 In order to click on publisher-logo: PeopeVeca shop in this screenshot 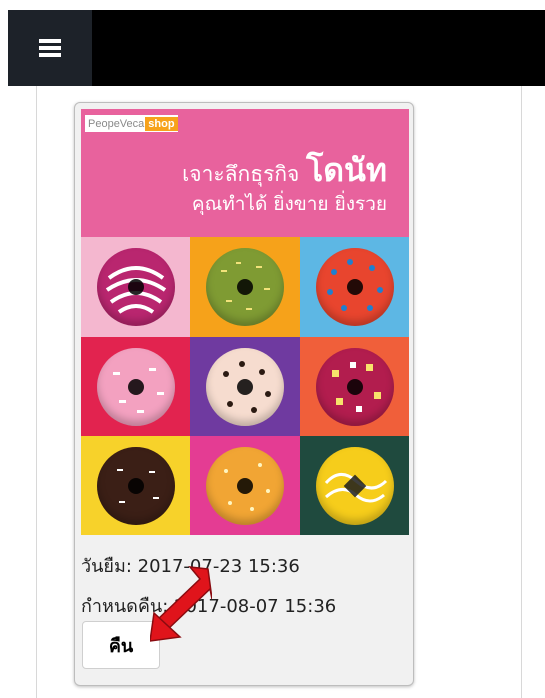, I will do `click(131, 123)`.